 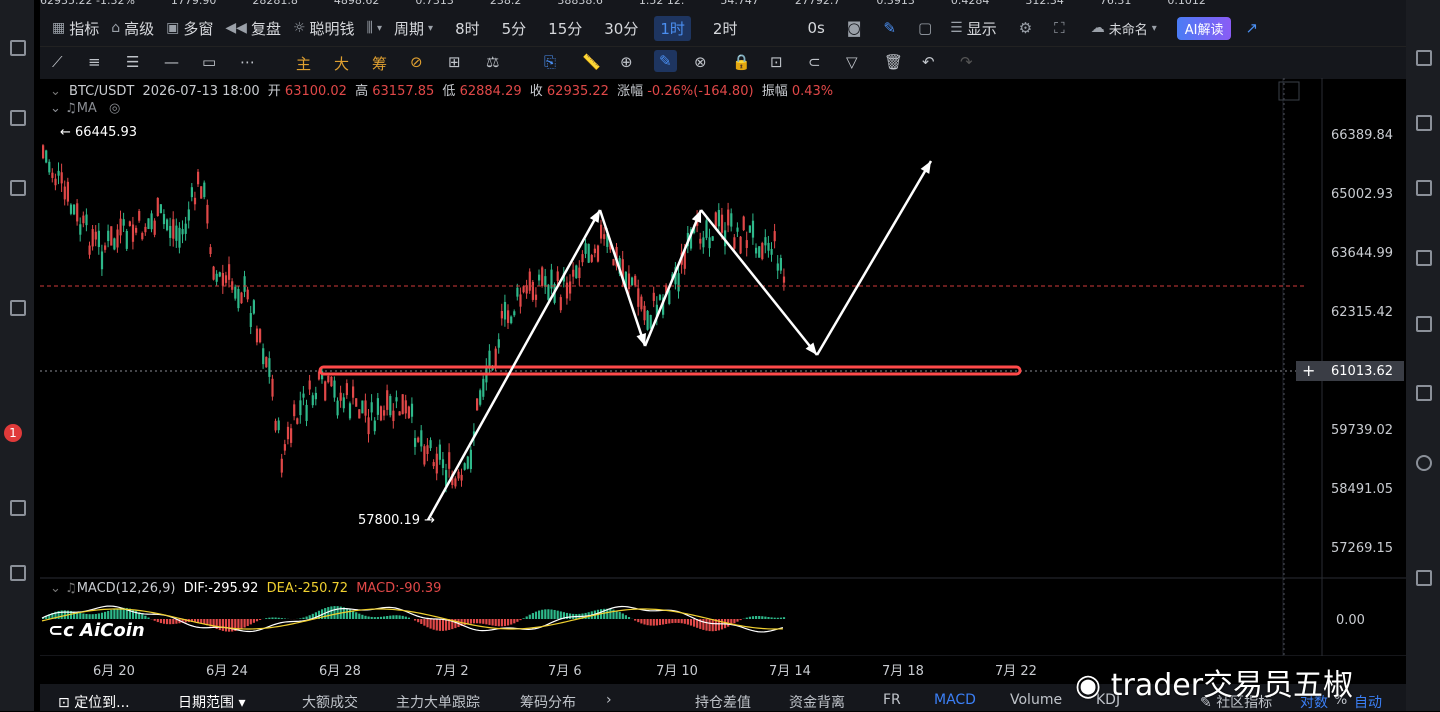 What do you see at coordinates (75, 28) in the screenshot?
I see `indicators-button: ▦指标` at bounding box center [75, 28].